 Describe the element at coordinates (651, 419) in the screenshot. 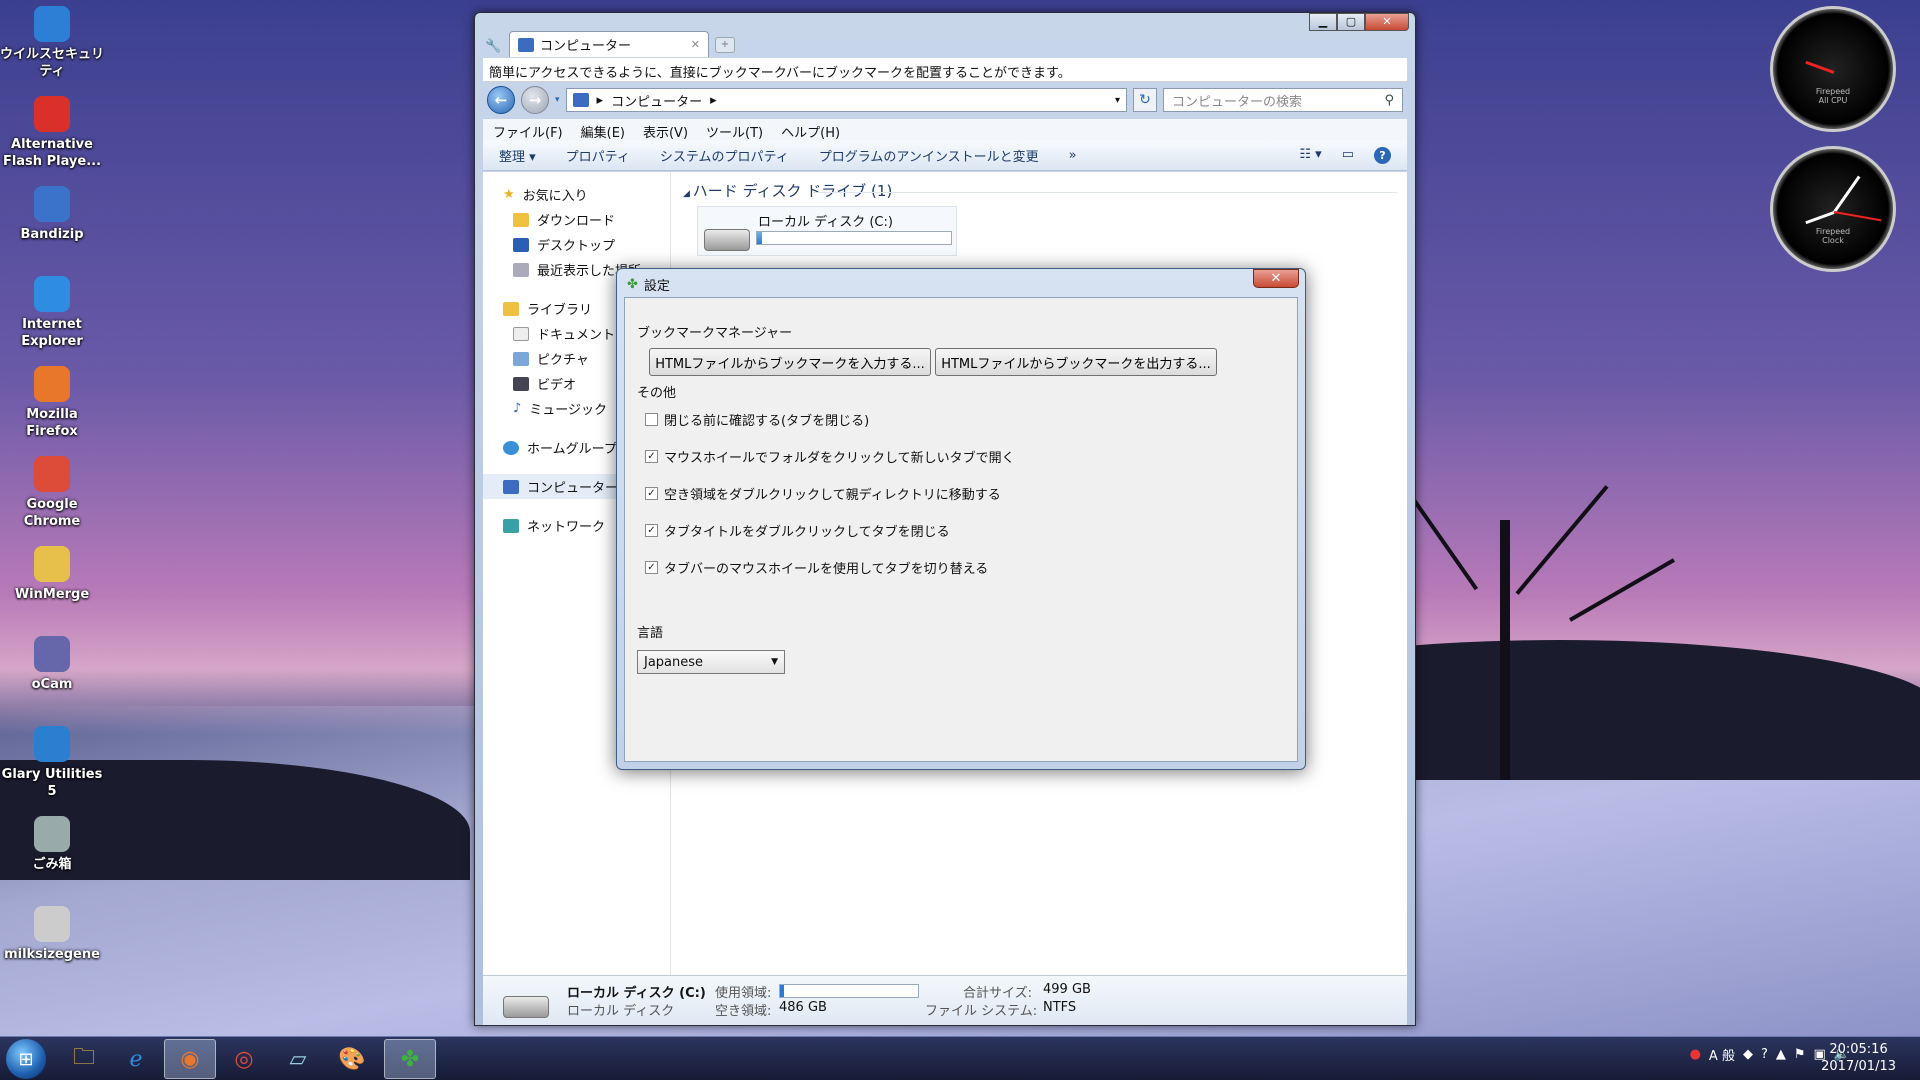

I see `checkbox-unchecked` at that location.